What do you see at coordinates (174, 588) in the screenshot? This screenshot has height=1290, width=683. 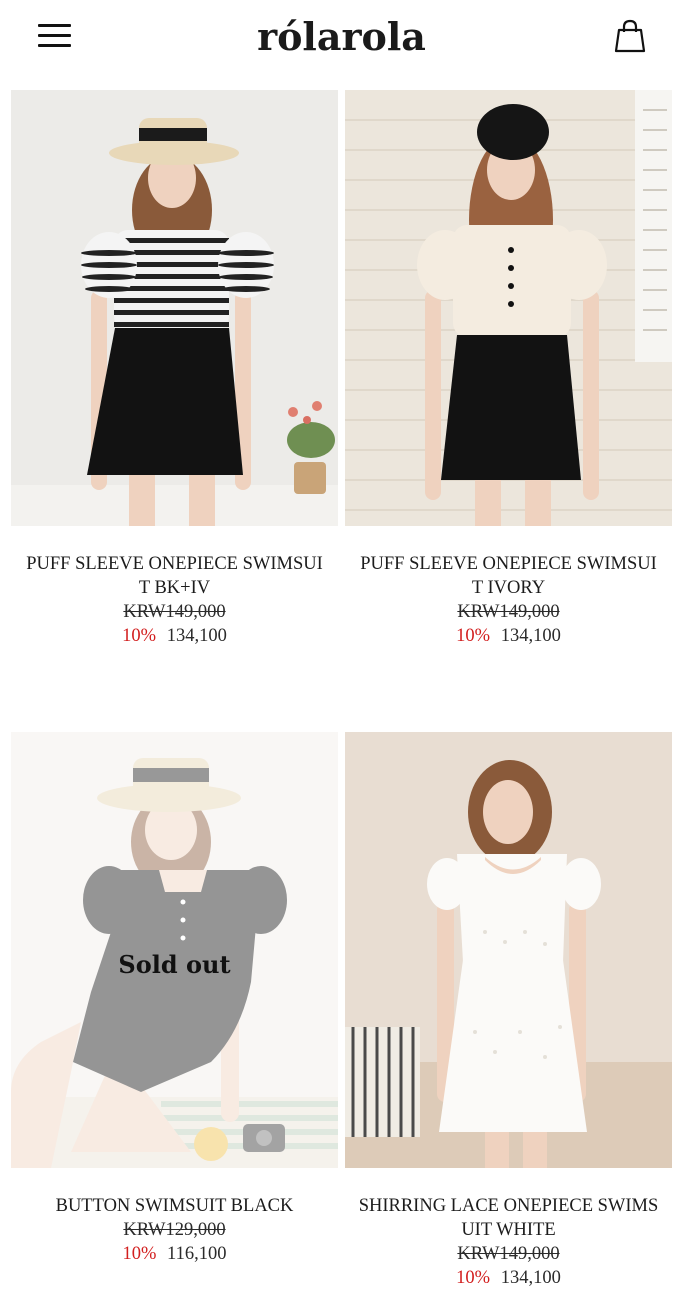 I see `product-name-line-2: T BK+IV` at bounding box center [174, 588].